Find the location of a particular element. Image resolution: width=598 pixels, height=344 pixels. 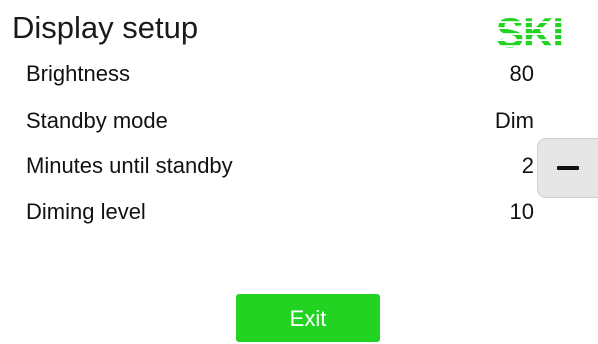

standby-mode-value: Dim is located at coordinates (514, 121).